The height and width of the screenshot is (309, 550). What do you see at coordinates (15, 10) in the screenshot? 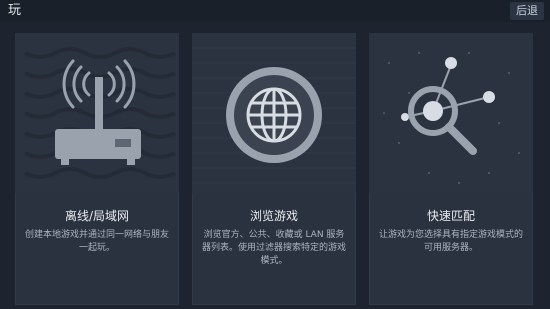
I see `page-title: 玩` at bounding box center [15, 10].